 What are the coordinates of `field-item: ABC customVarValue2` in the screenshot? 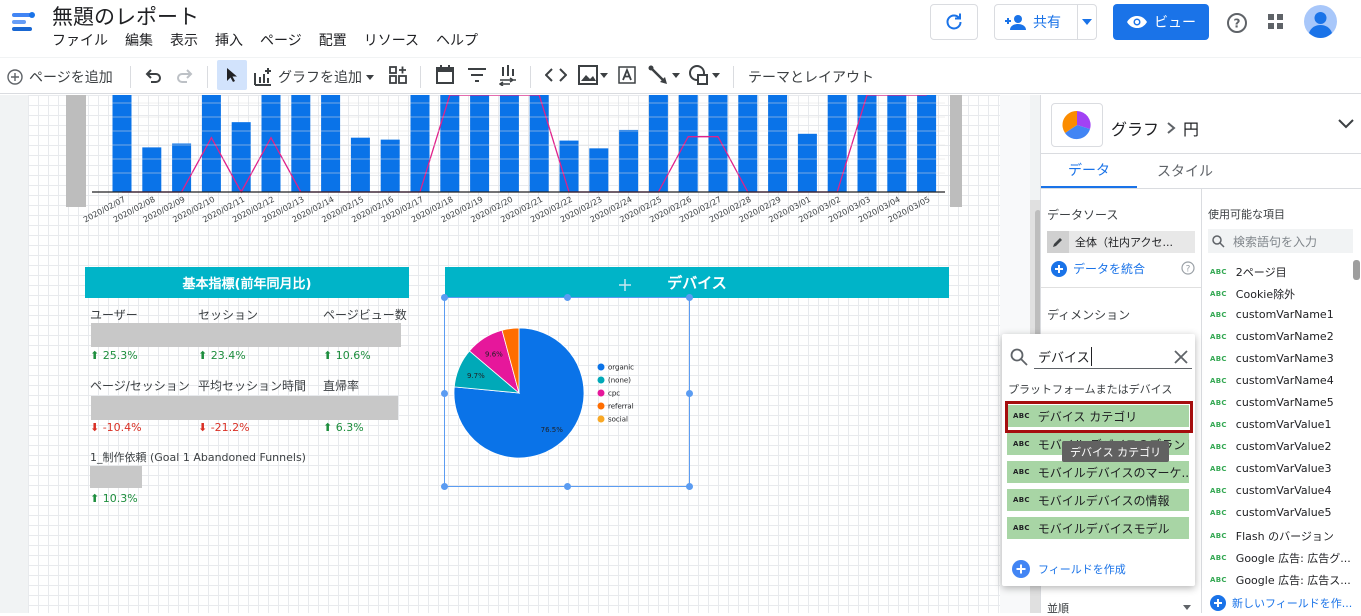 It's located at (1270, 446).